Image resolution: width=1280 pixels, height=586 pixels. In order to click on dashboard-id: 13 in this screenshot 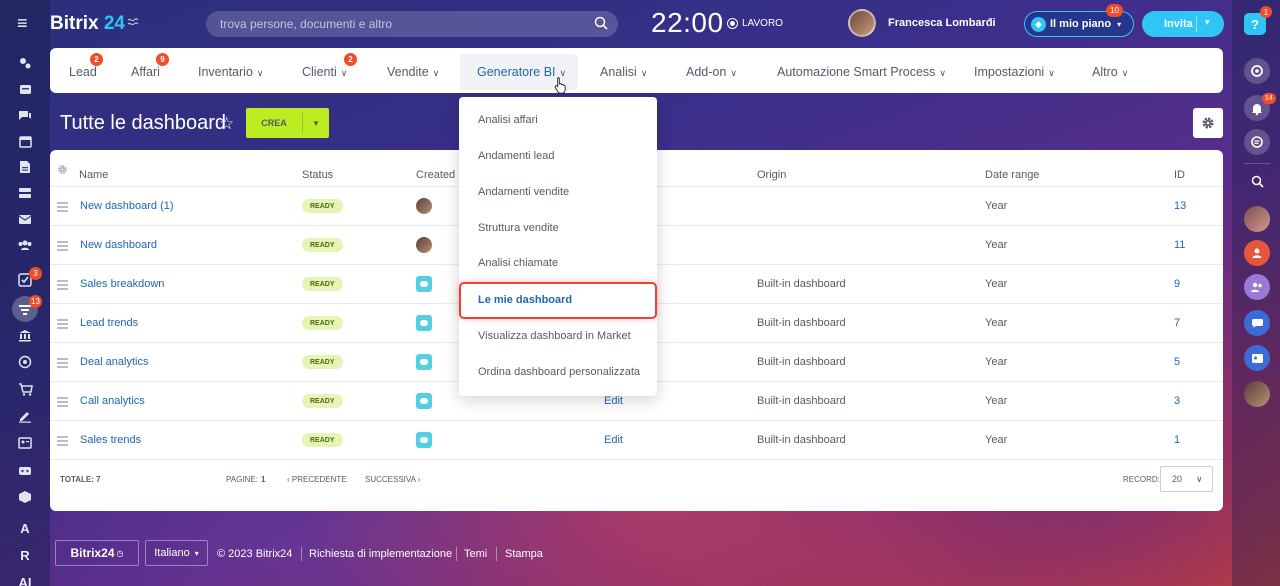, I will do `click(1180, 206)`.